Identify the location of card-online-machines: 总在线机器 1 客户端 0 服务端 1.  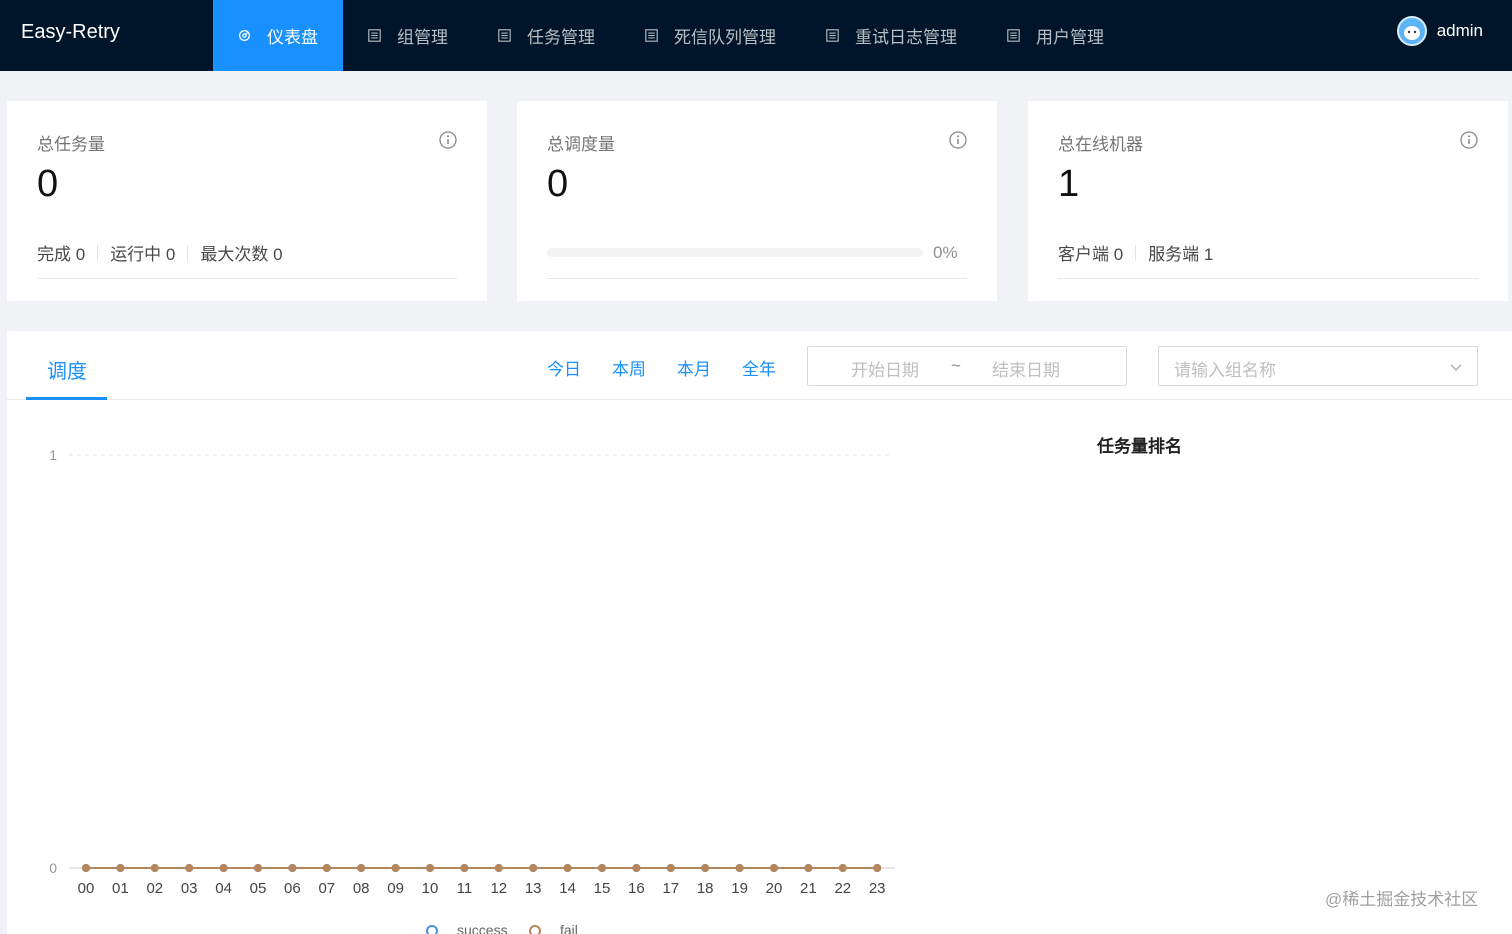
(1268, 201).